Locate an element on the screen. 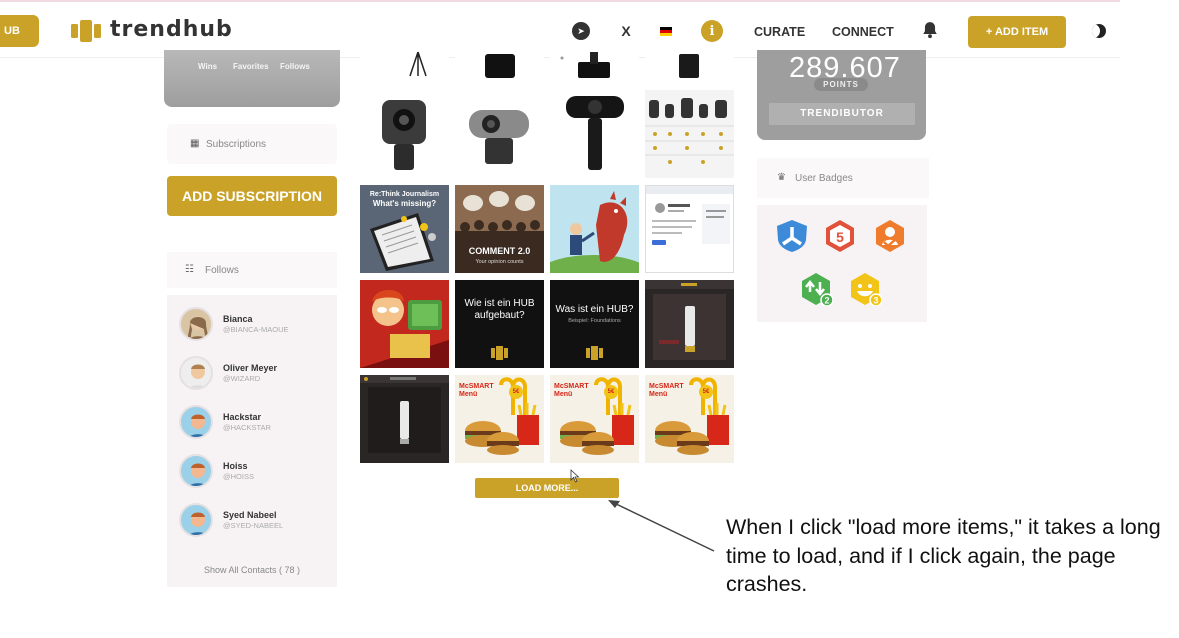 This screenshot has height=638, width=1179. five-badge-icon: 5 is located at coordinates (840, 236).